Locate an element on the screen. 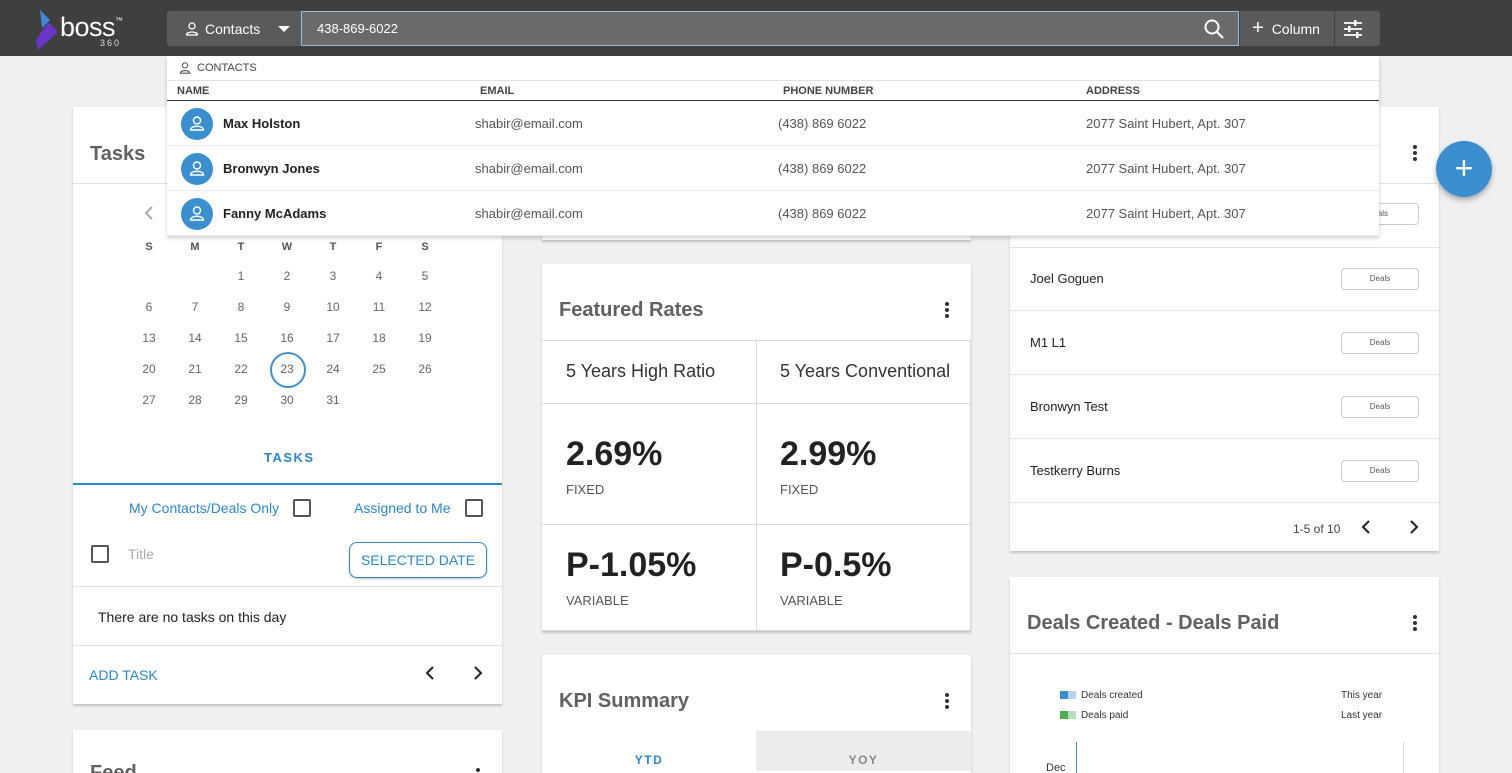  deals-list-menu-icon is located at coordinates (1415, 154).